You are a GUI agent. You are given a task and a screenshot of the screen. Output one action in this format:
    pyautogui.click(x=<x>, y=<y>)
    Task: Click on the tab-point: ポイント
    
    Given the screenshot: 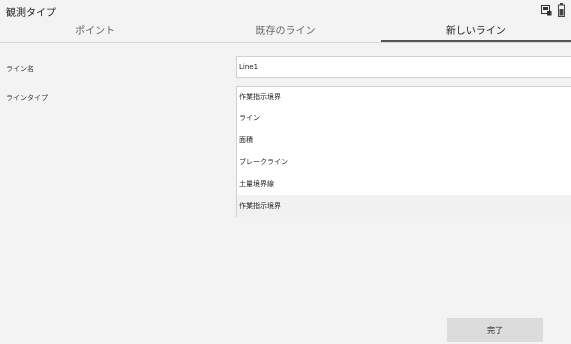 What is the action you would take?
    pyautogui.click(x=95, y=32)
    